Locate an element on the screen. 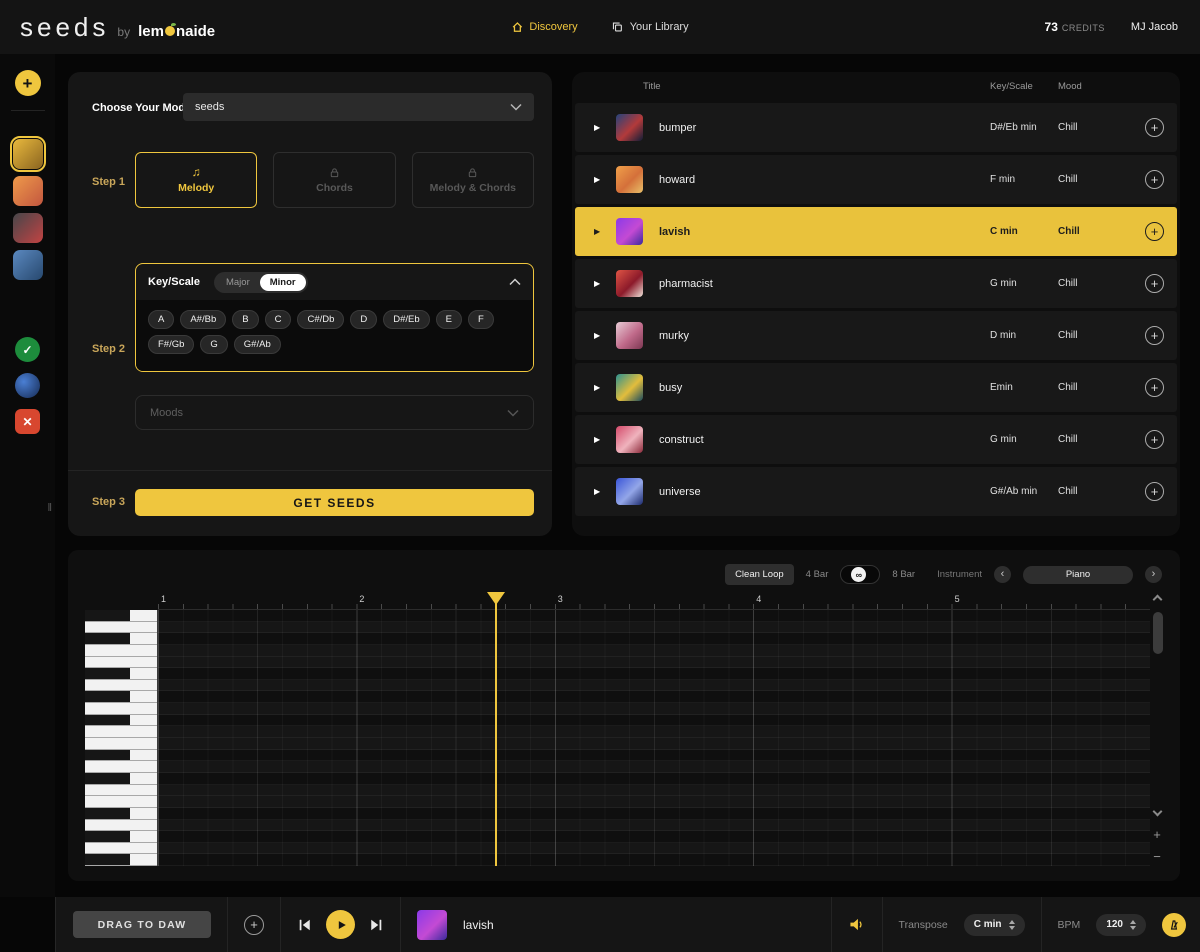 The image size is (1200, 952). track-row-busy: ▶ busy Emin Chill + is located at coordinates (876, 387).